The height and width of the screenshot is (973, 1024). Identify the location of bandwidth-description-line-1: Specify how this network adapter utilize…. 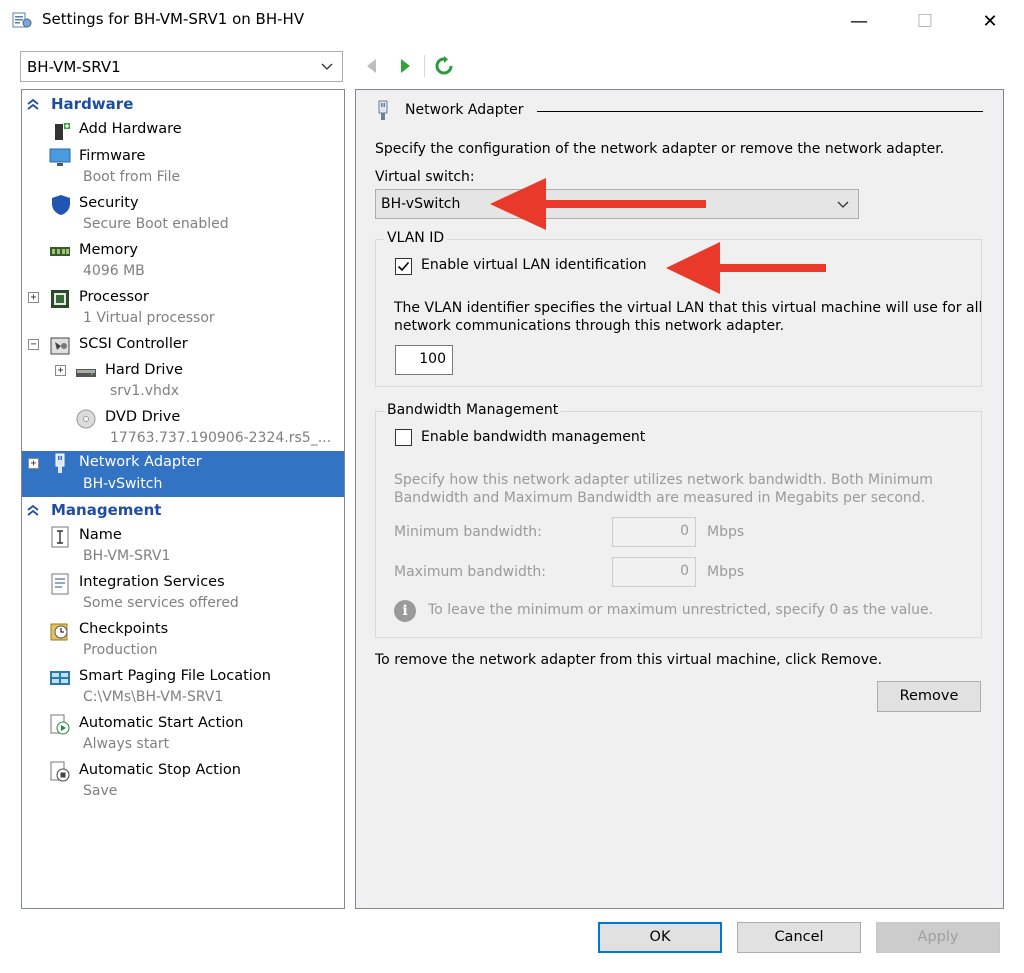
(663, 480).